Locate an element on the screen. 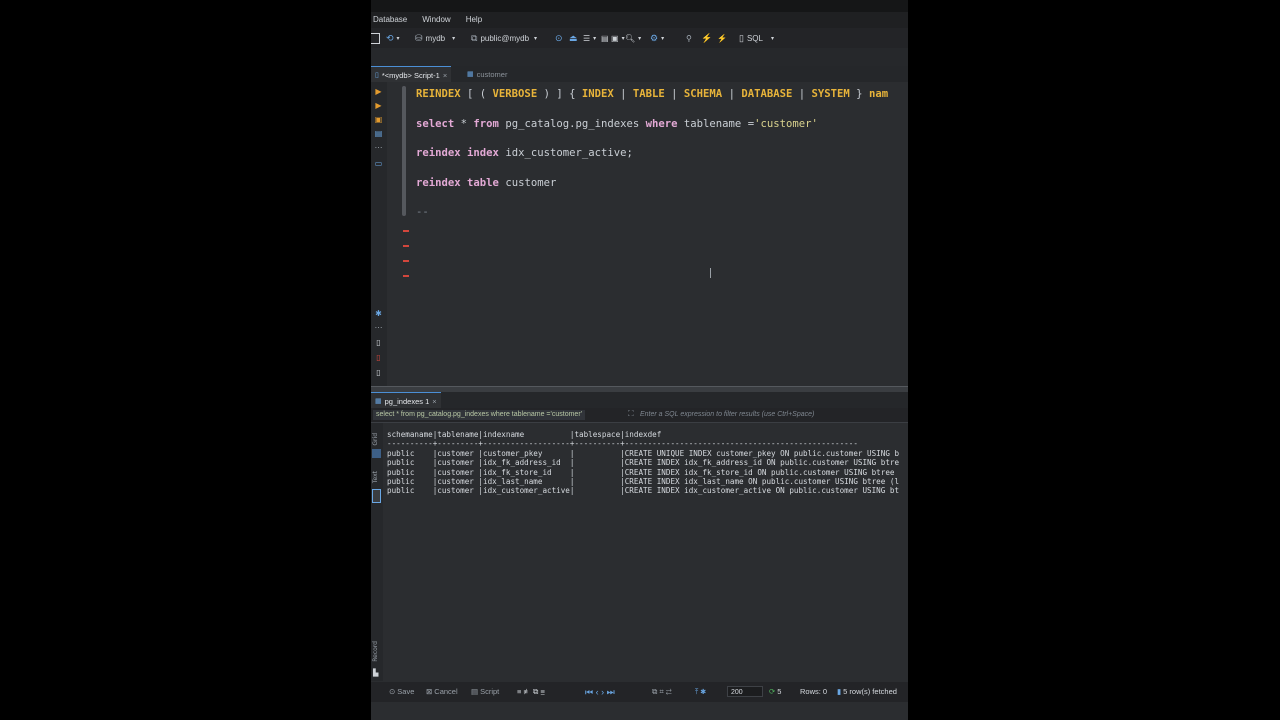 The width and height of the screenshot is (1280, 720). cancel-button: ⊠ Cancel is located at coordinates (442, 692).